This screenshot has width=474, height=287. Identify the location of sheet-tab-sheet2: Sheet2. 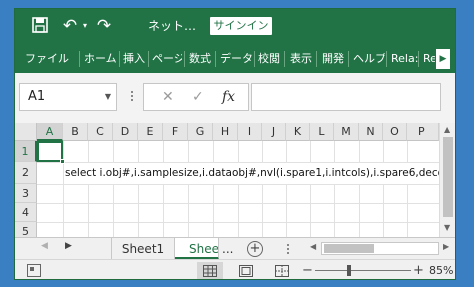
(197, 249).